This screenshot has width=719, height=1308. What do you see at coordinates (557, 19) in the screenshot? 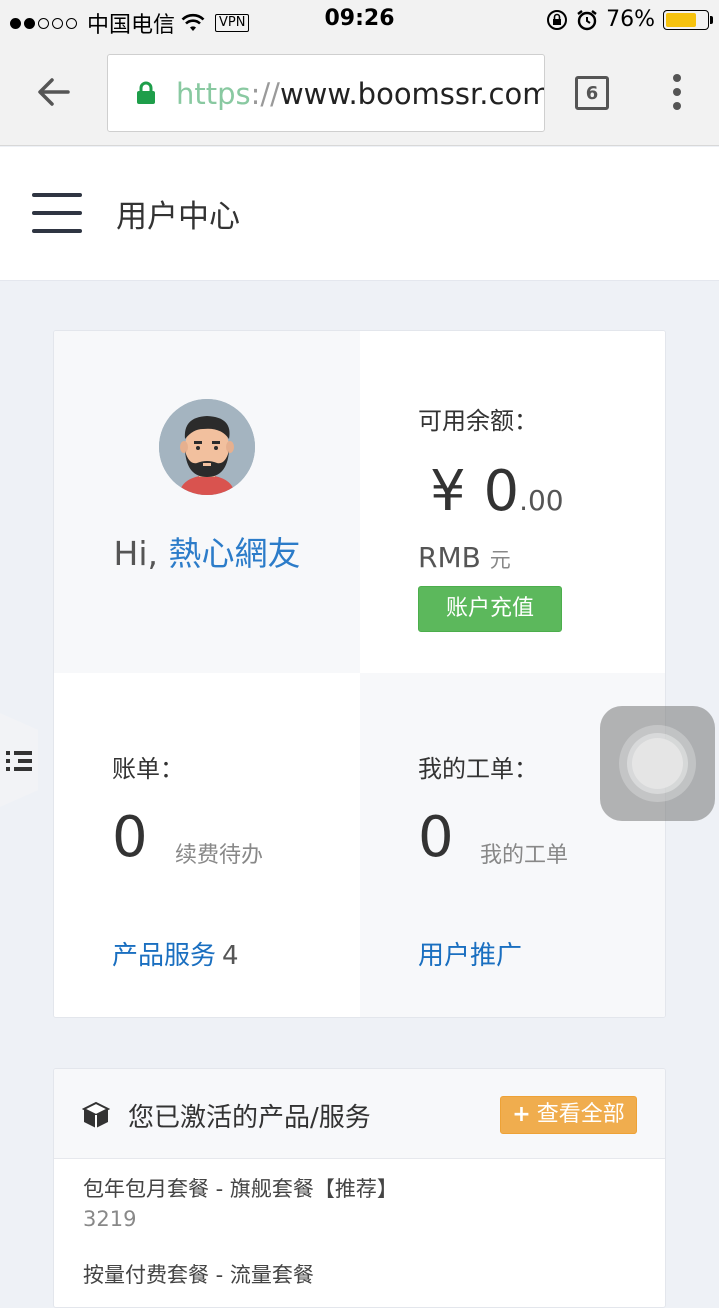
I see `rotation-lock-icon` at bounding box center [557, 19].